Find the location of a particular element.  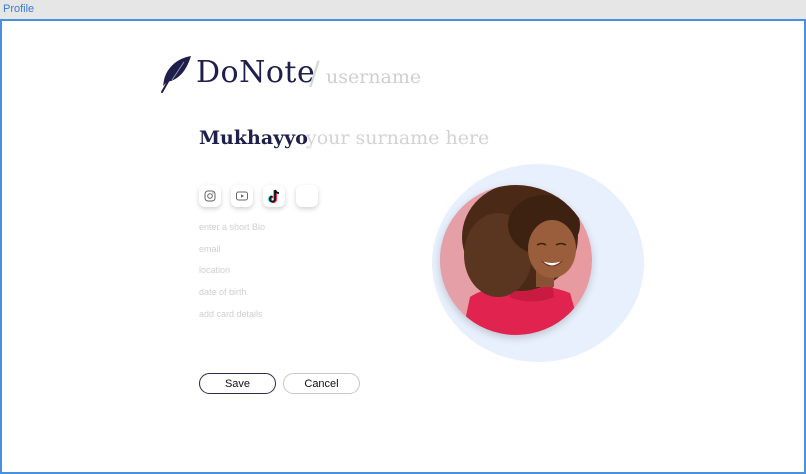

youtube-icon is located at coordinates (242, 196).